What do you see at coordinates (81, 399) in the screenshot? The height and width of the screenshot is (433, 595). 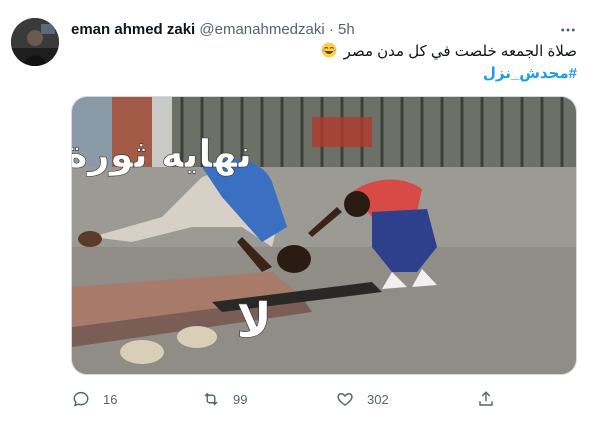 I see `reply-icon` at bounding box center [81, 399].